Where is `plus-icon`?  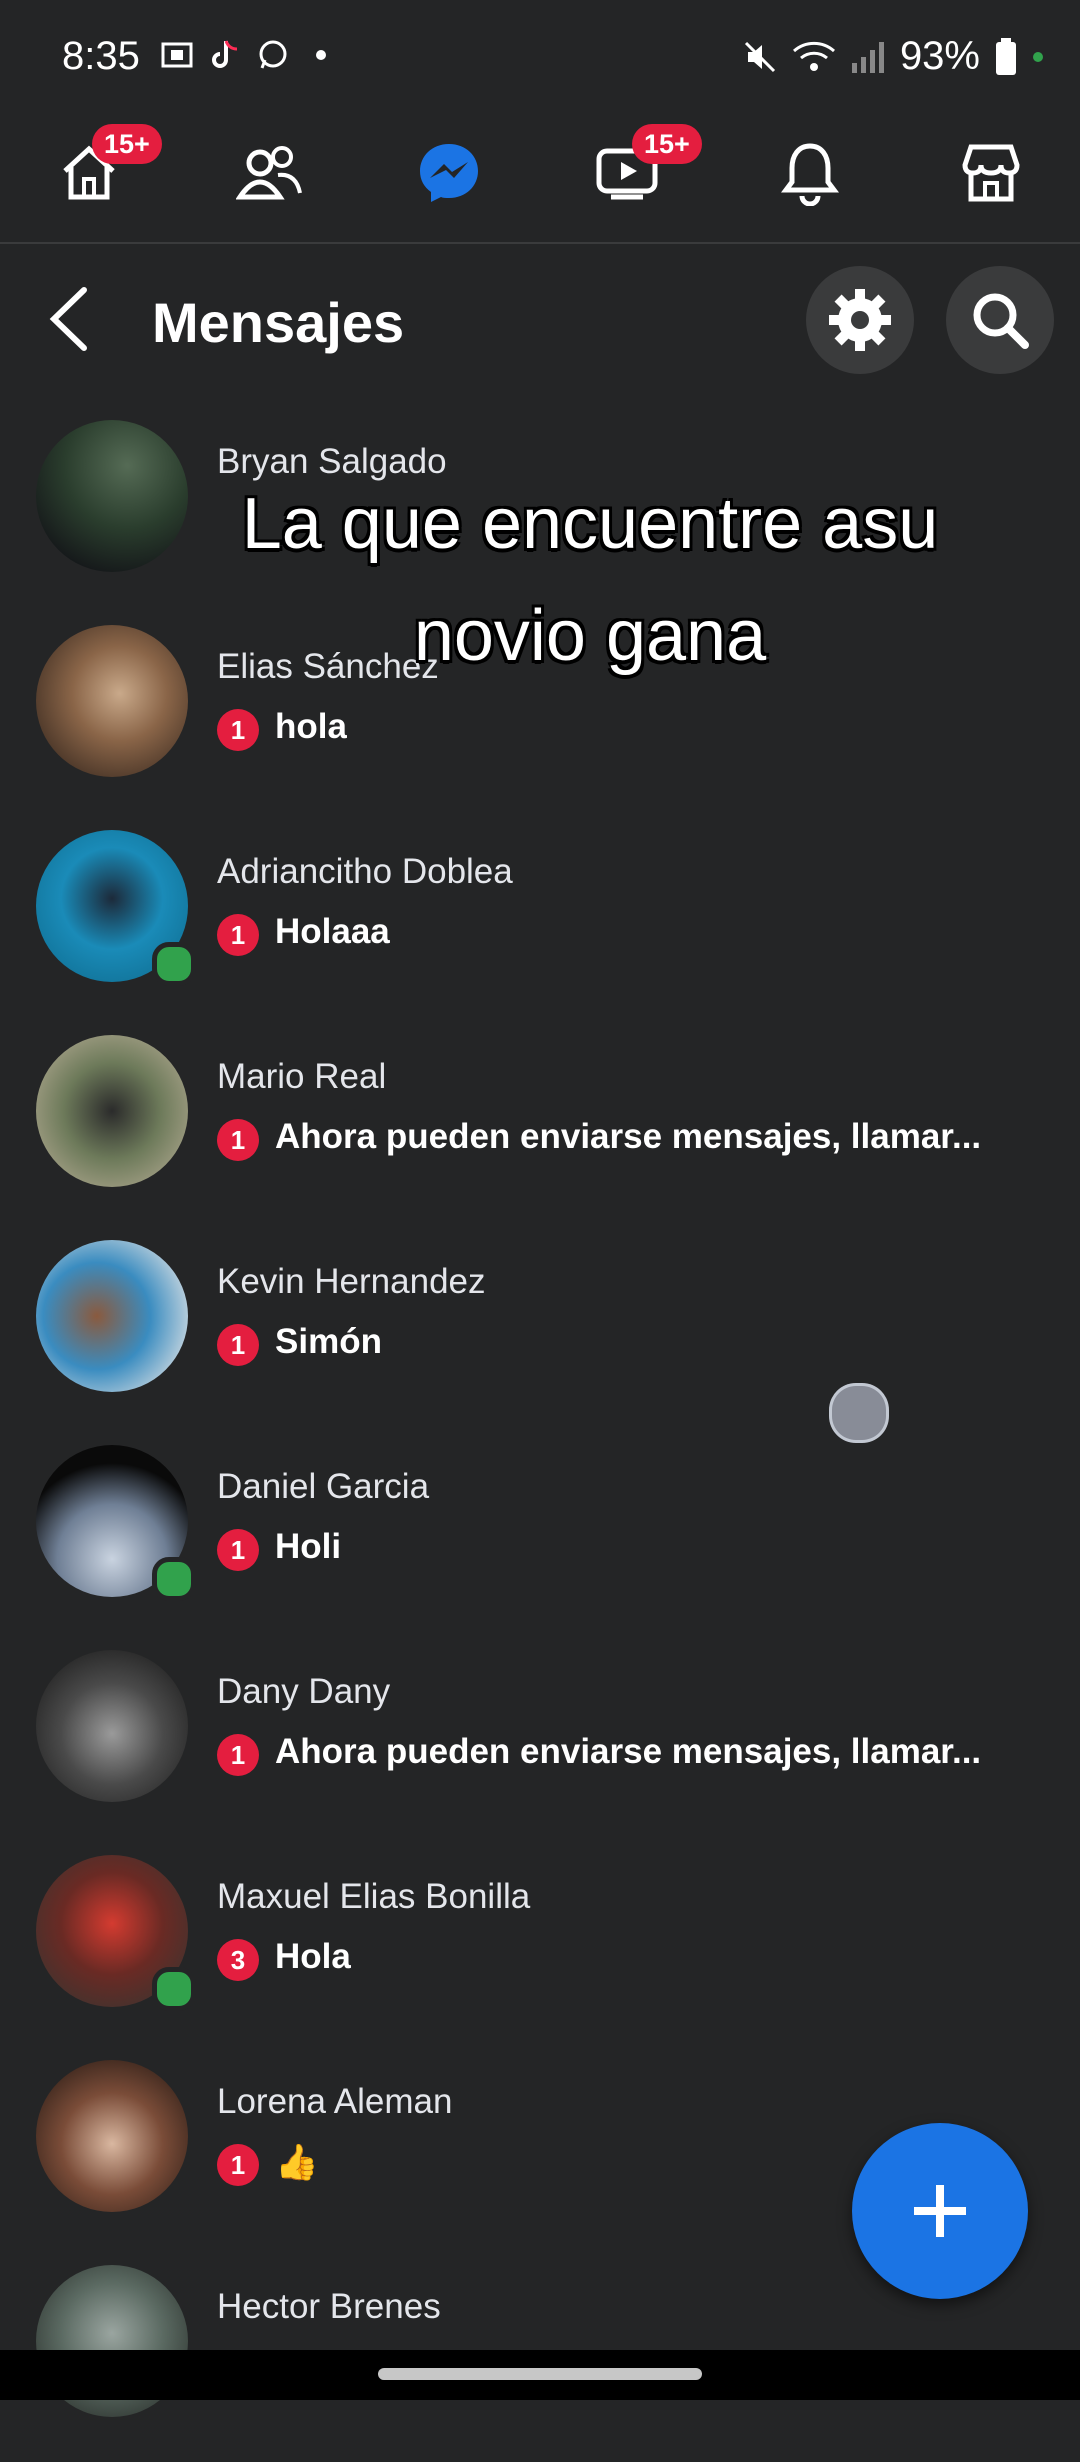
plus-icon is located at coordinates (940, 2211).